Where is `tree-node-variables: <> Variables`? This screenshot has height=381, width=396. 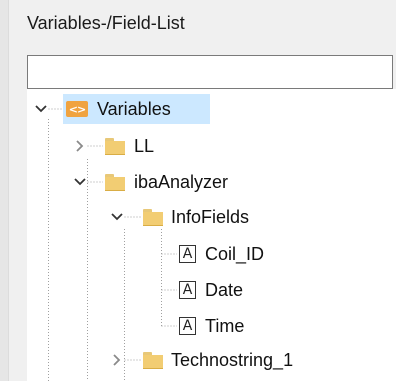 tree-node-variables: <> Variables is located at coordinates (127, 109).